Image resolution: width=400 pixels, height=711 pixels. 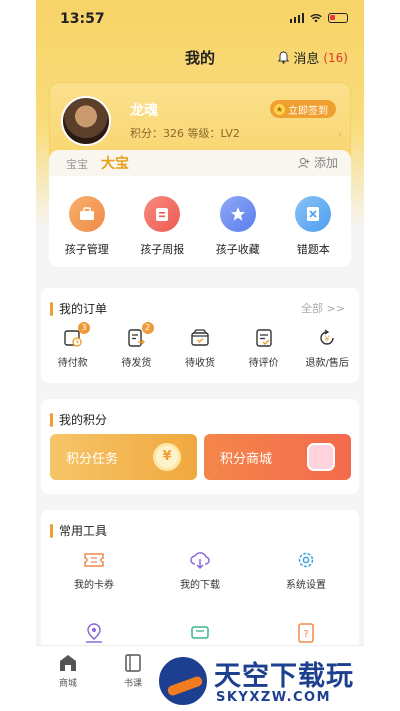 What do you see at coordinates (274, 697) in the screenshot?
I see `watermark-en-text: SKYXZW.COM` at bounding box center [274, 697].